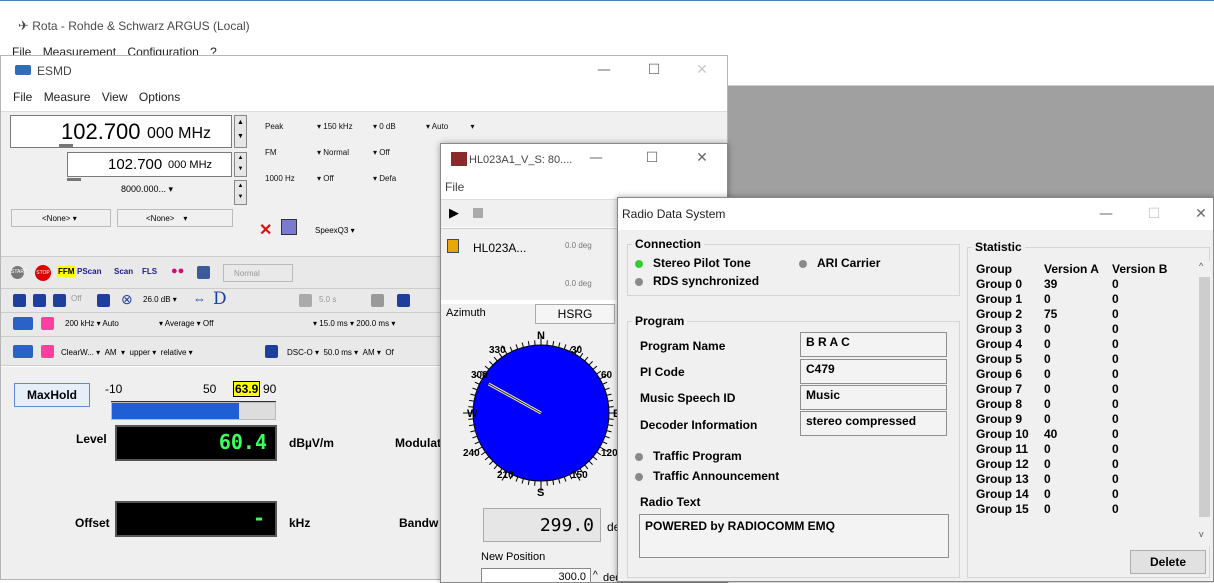 This screenshot has height=583, width=1214. What do you see at coordinates (596, 159) in the screenshot?
I see `hl-minimize-button: —` at bounding box center [596, 159].